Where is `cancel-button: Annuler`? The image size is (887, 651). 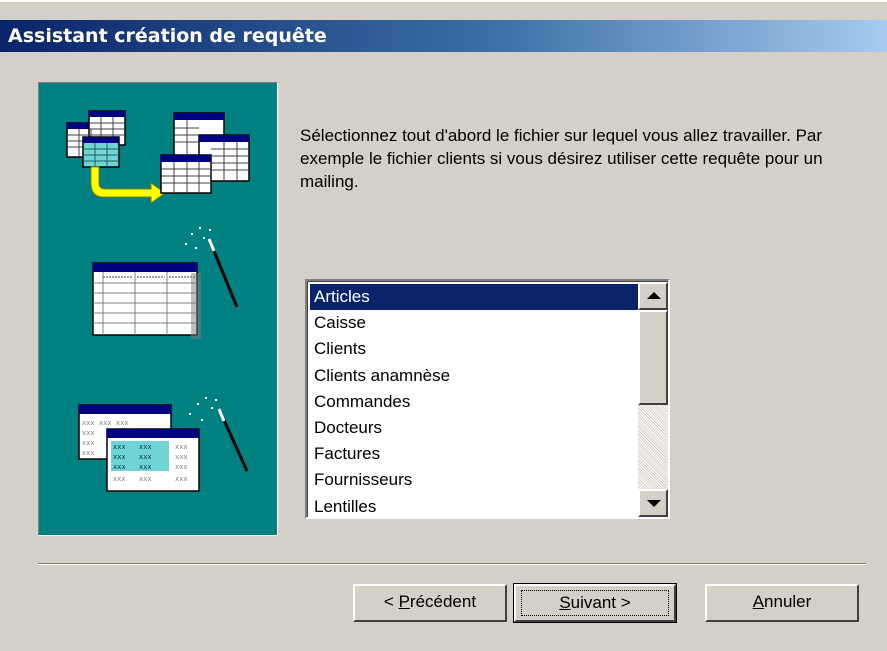
cancel-button: Annuler is located at coordinates (782, 603).